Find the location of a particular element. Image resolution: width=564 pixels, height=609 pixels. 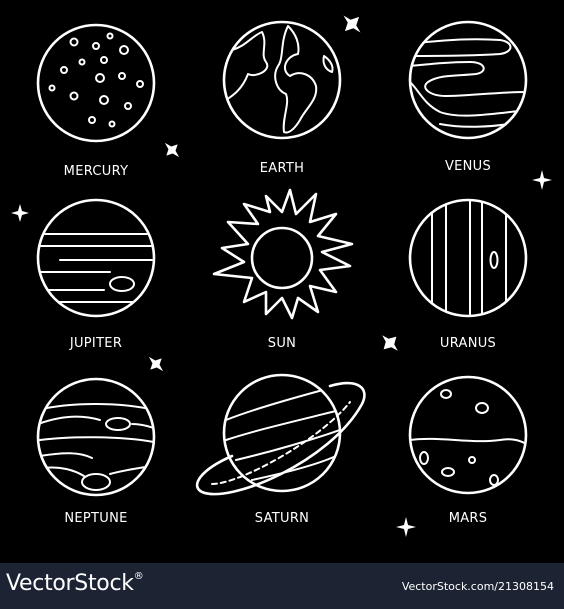

planet-label-jupiter: JUPITER is located at coordinates (95, 343).